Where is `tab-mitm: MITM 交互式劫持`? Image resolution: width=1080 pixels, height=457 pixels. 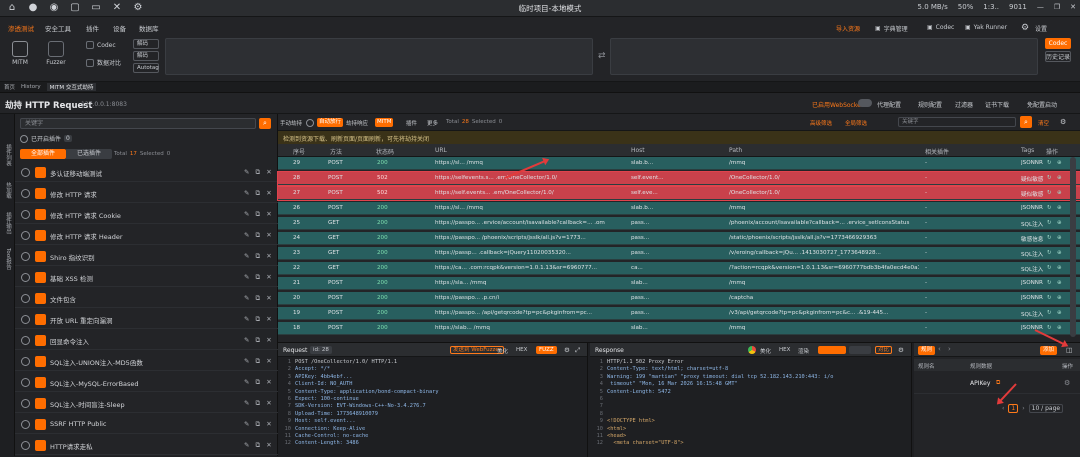 tab-mitm: MITM 交互式劫持 is located at coordinates (71, 87).